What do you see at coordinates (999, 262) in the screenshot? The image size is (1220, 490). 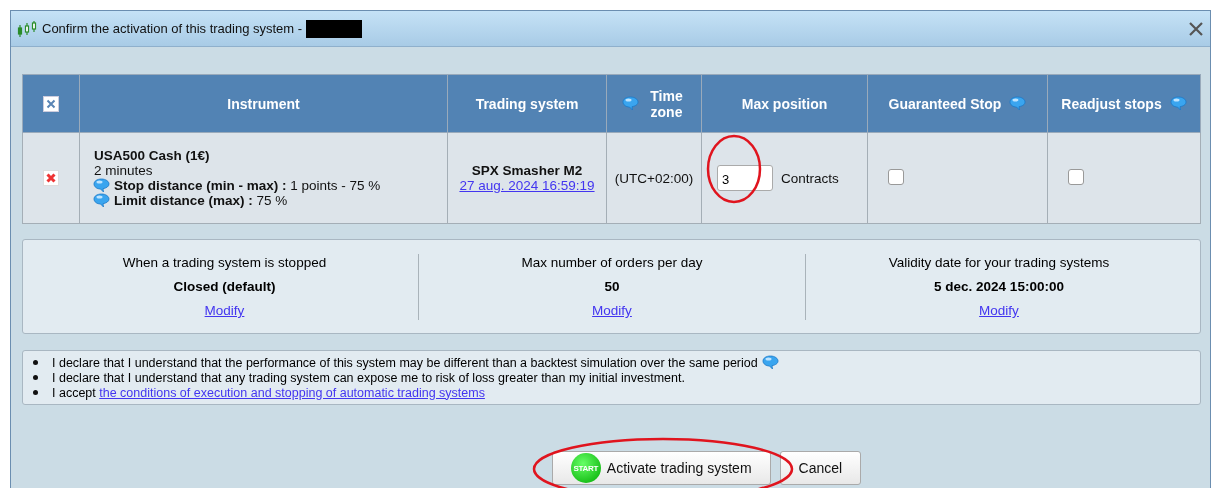 I see `setting-label: Validity date for your trading systems` at bounding box center [999, 262].